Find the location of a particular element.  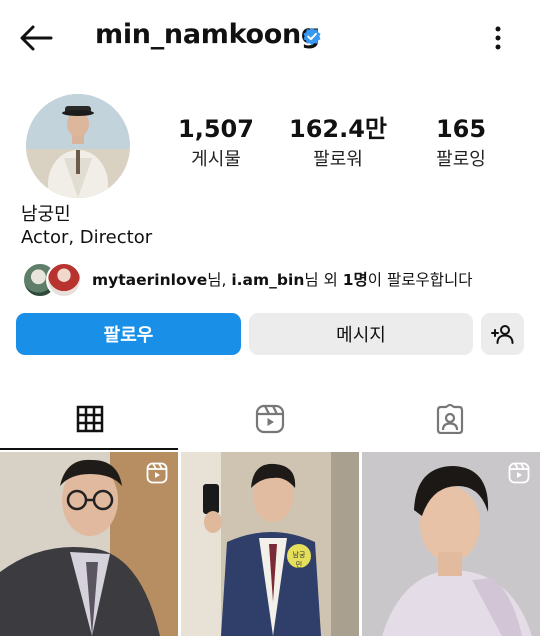

grid-post: 남궁민 is located at coordinates (270, 544).